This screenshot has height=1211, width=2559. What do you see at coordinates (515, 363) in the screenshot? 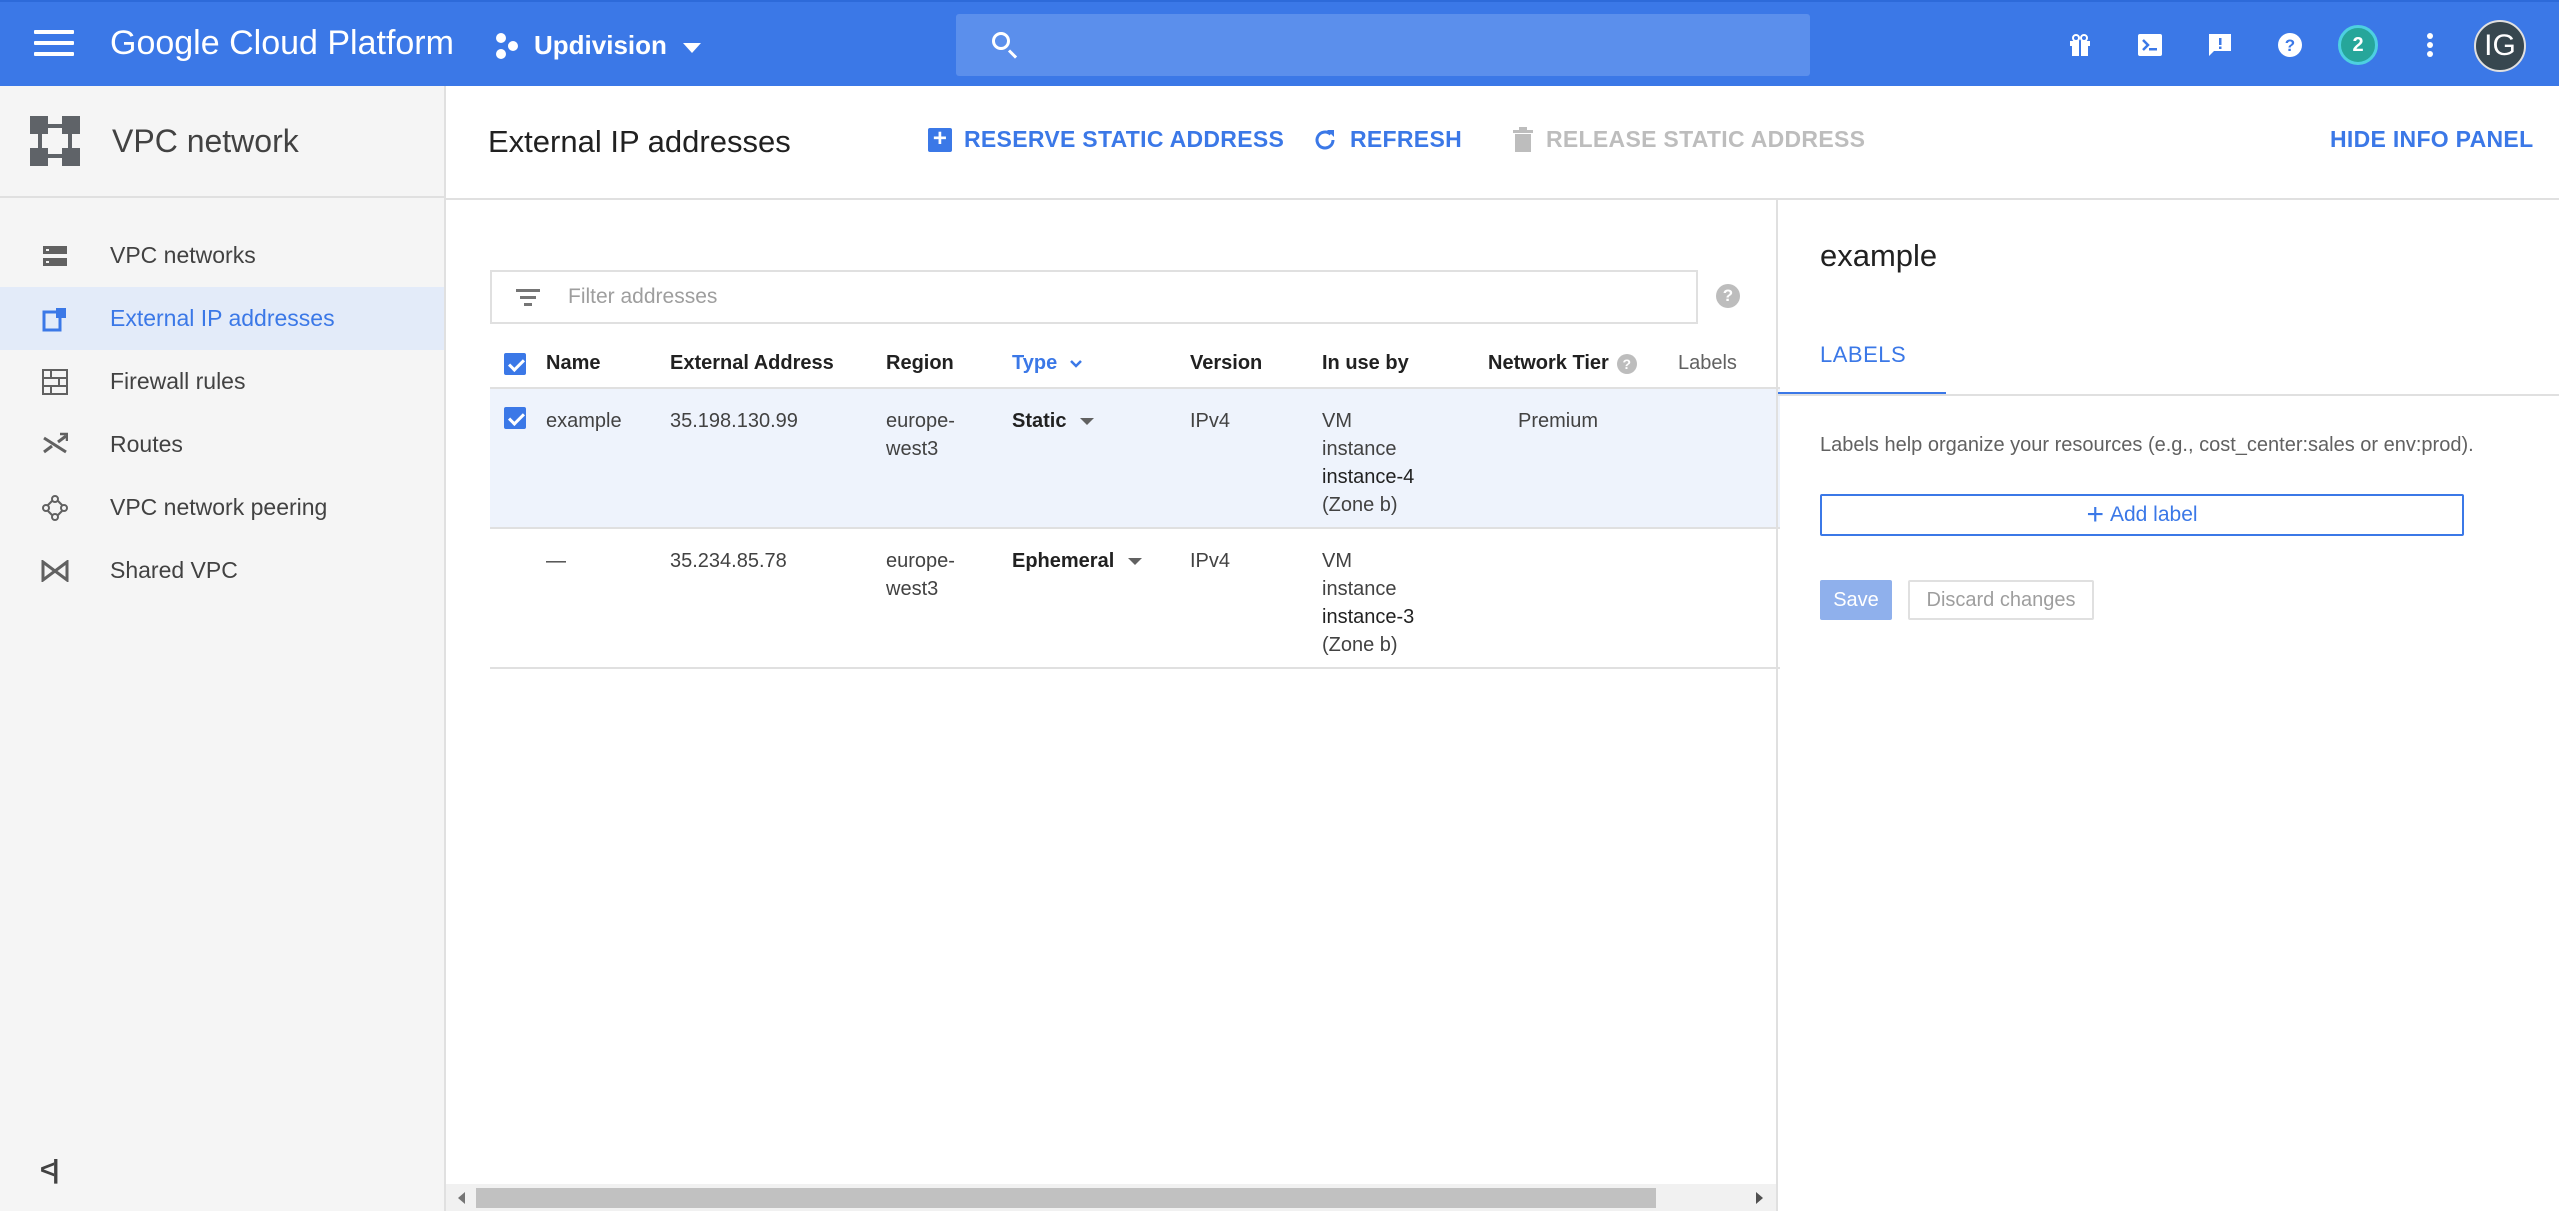
I see `select-all-checkbox` at bounding box center [515, 363].